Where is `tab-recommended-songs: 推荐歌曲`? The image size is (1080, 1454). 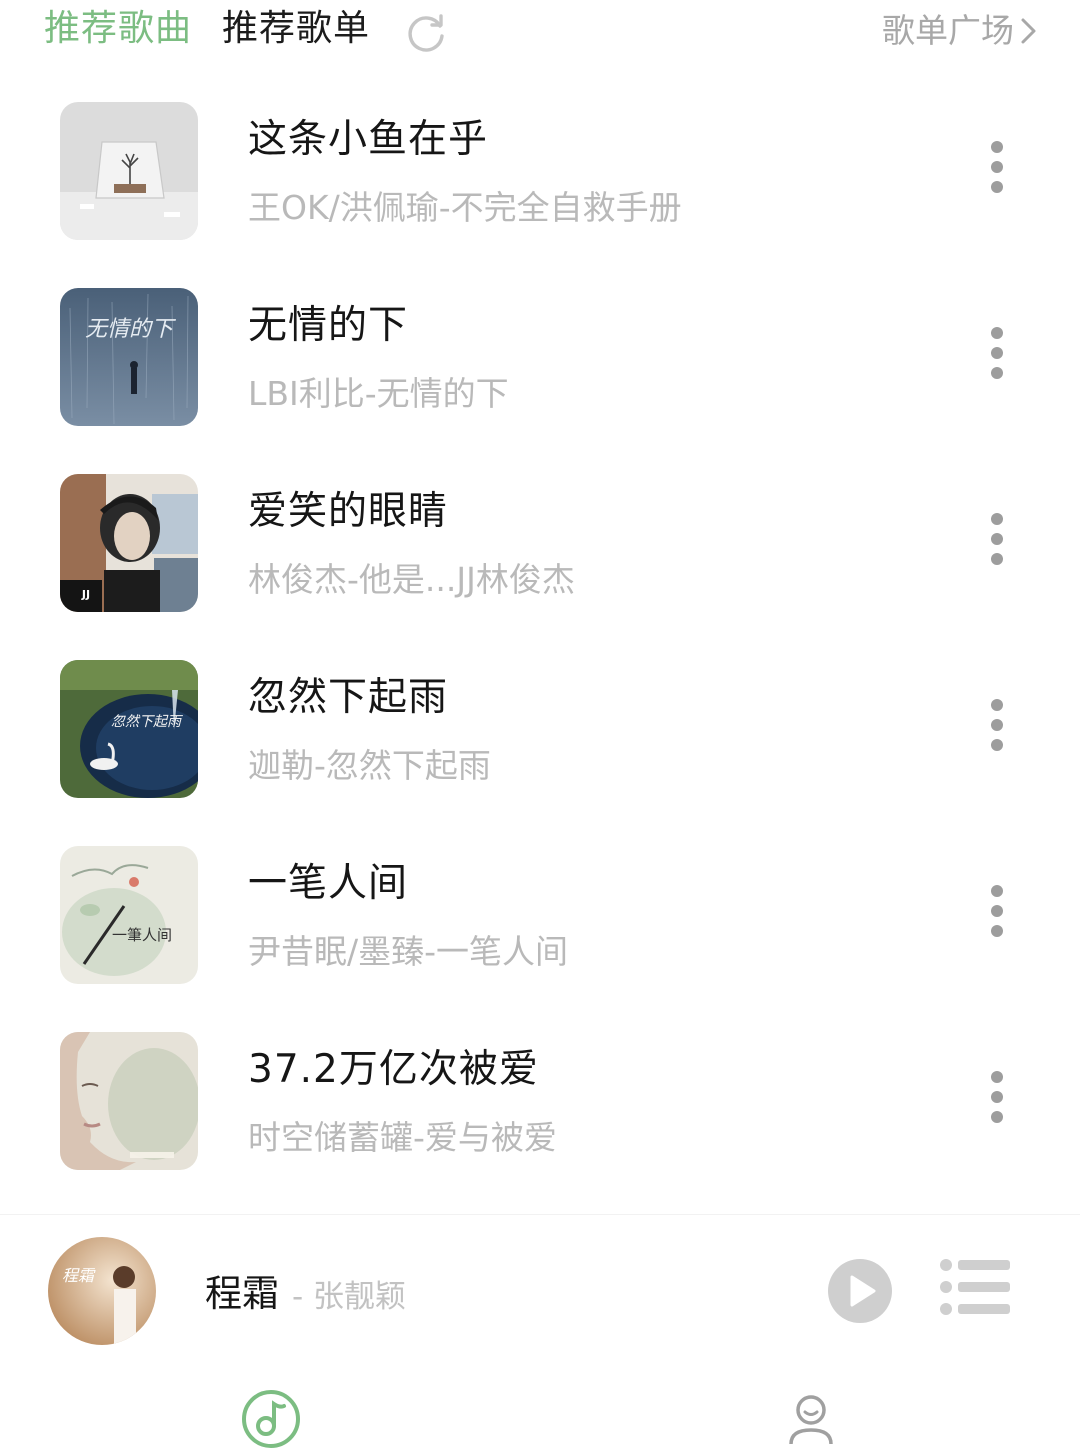
tab-recommended-songs: 推荐歌曲 is located at coordinates (118, 29).